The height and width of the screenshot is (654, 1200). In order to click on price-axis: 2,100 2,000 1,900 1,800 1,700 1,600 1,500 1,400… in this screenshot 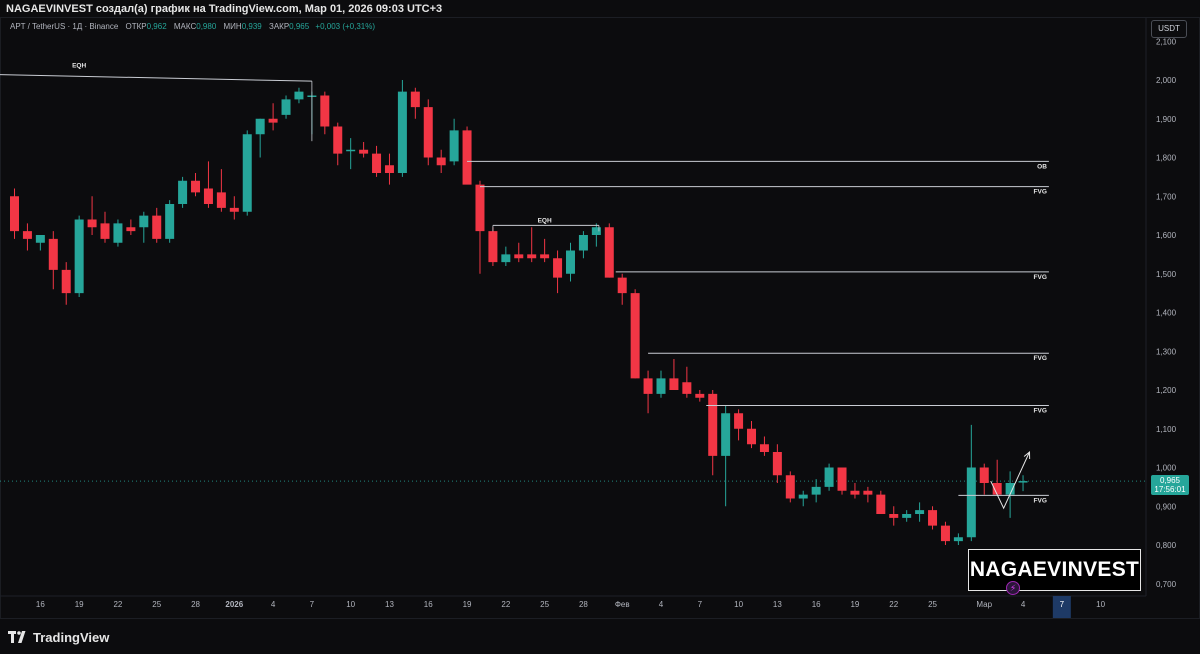, I will do `click(1161, 307)`.